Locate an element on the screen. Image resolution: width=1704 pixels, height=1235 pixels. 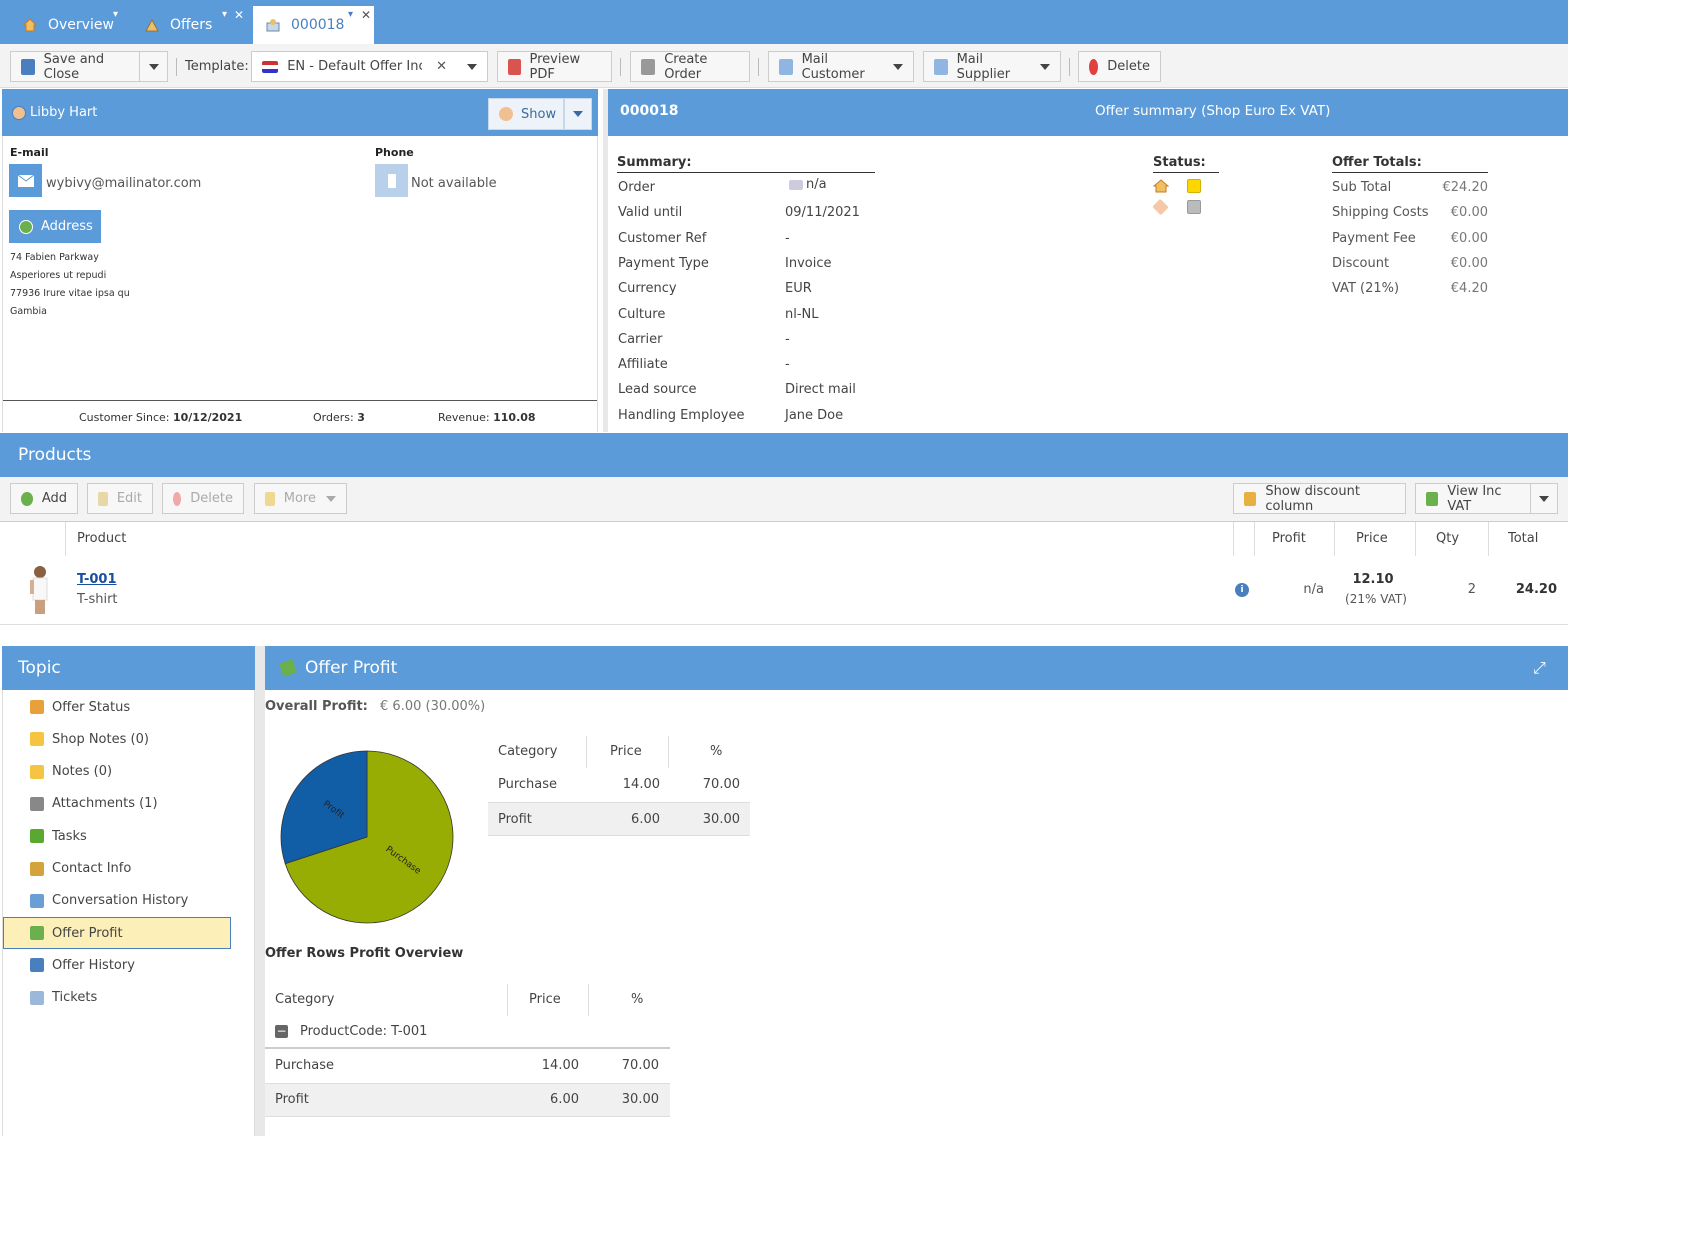
sidebar-item-offer-history: Offer History is located at coordinates (82, 965).